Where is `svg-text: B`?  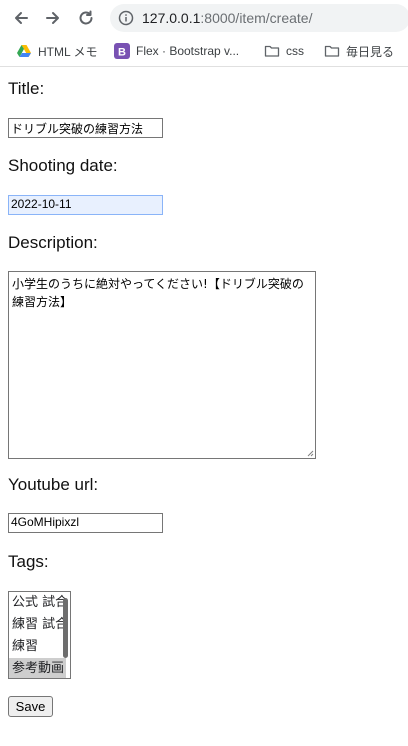 svg-text: B is located at coordinates (122, 53).